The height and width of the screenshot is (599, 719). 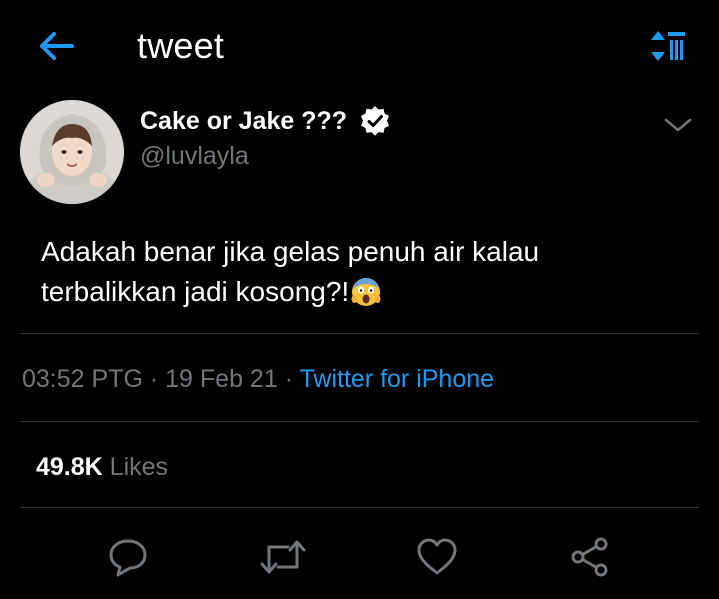 I want to click on likes-stat: 49.8K Likes, so click(x=102, y=467).